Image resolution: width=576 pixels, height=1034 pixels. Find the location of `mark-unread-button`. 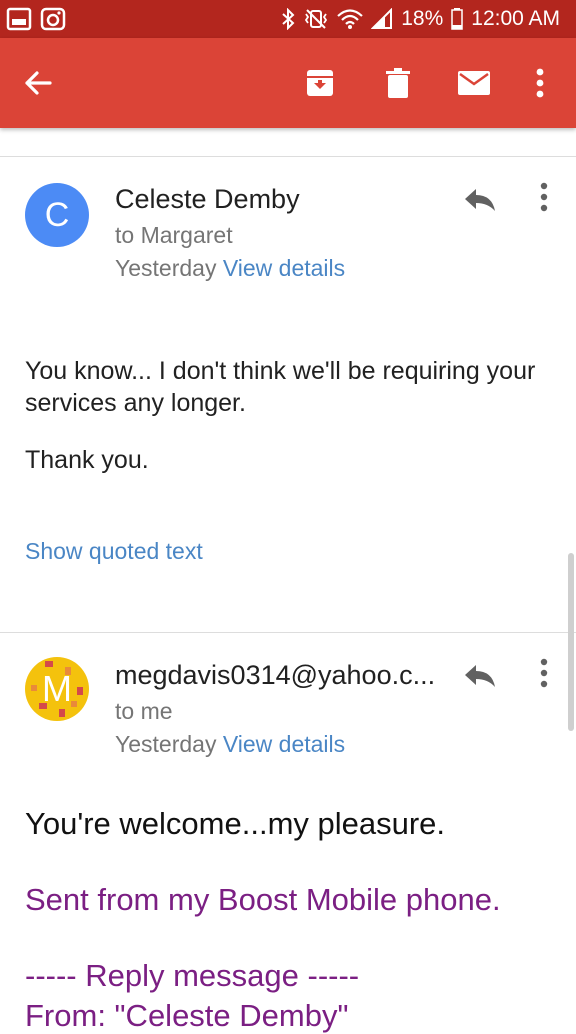

mark-unread-button is located at coordinates (474, 83).